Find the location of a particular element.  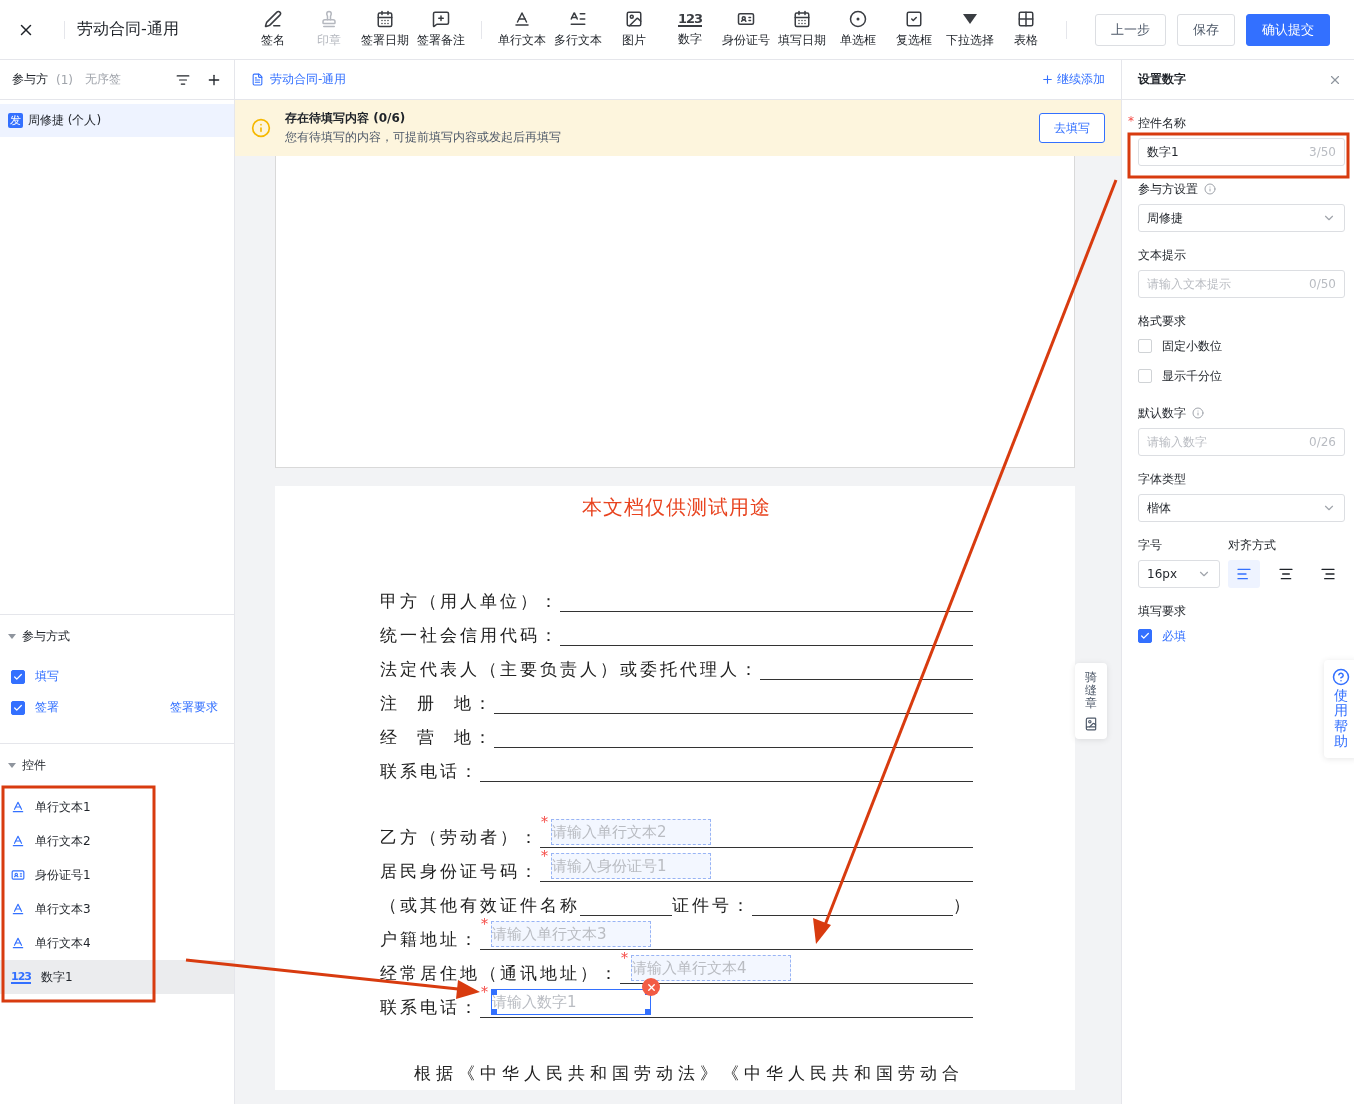

sort-button is located at coordinates (183, 79).